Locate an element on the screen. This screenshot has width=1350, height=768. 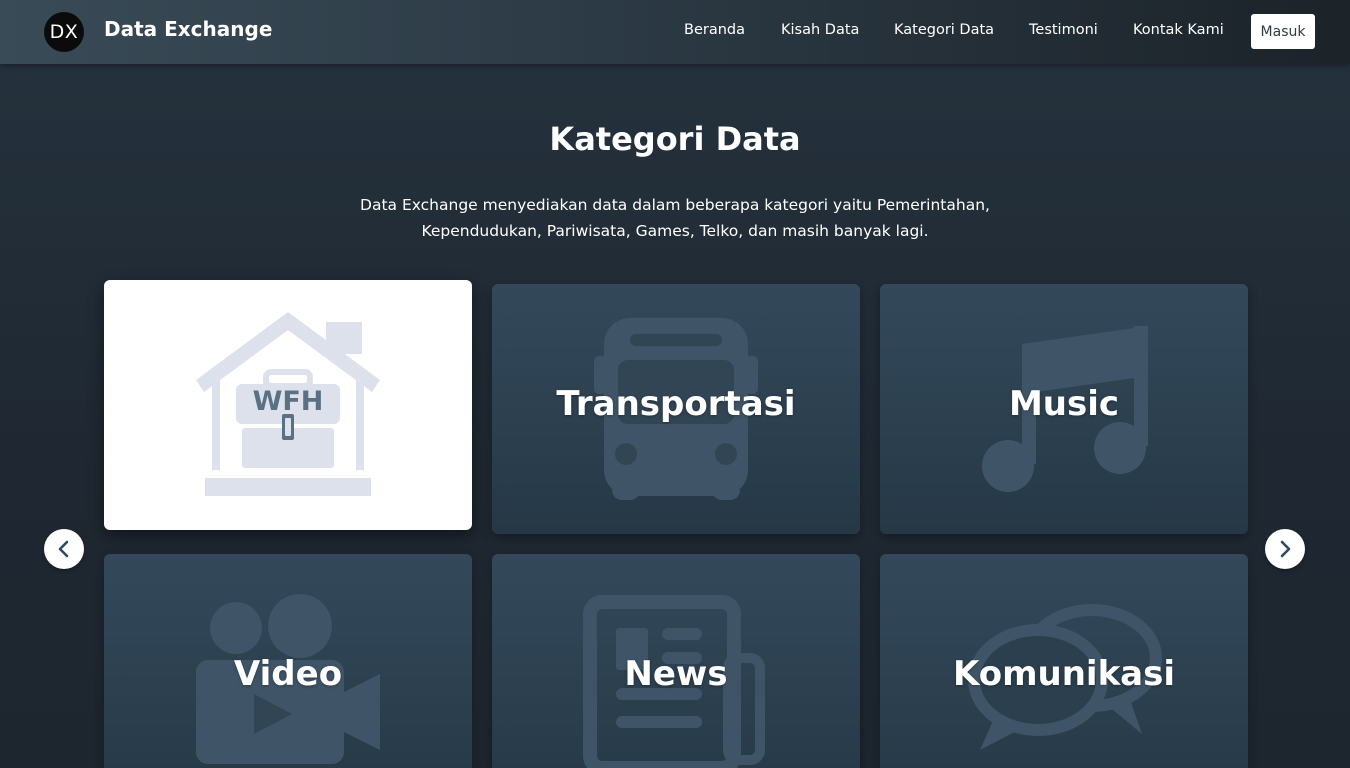
category-card-video: Video is located at coordinates (288, 661).